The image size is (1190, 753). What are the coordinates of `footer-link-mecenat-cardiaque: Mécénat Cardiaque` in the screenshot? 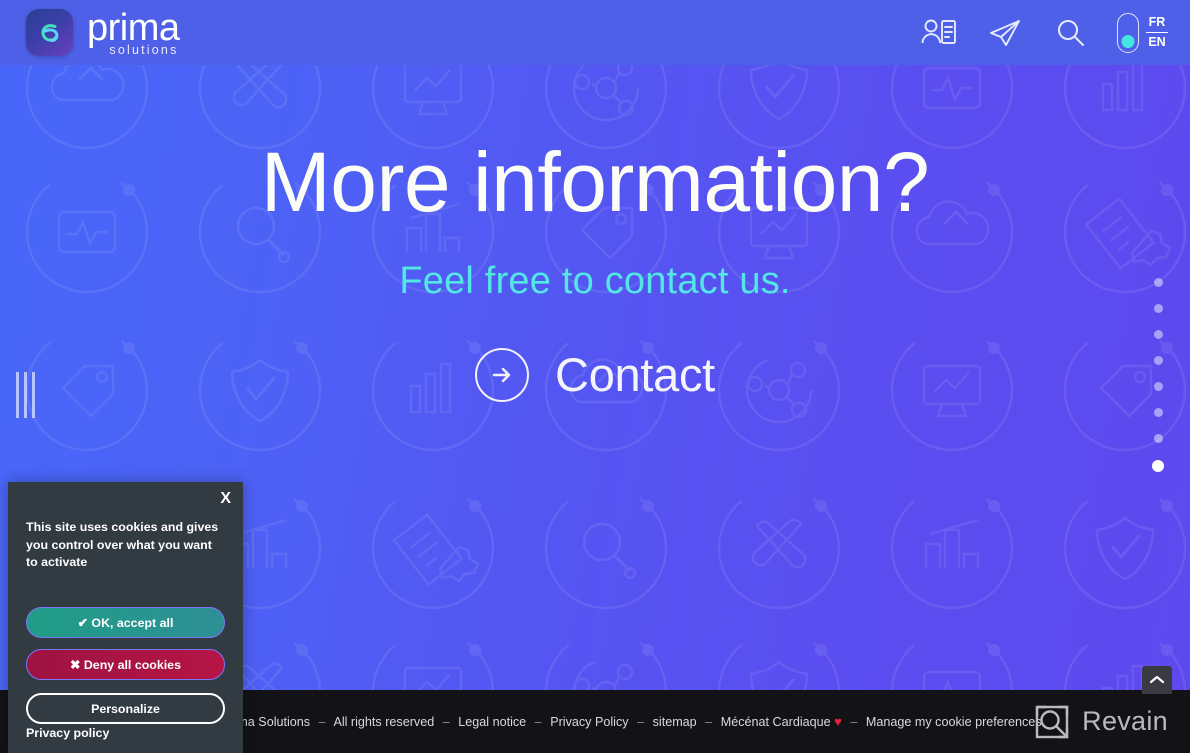 It's located at (776, 722).